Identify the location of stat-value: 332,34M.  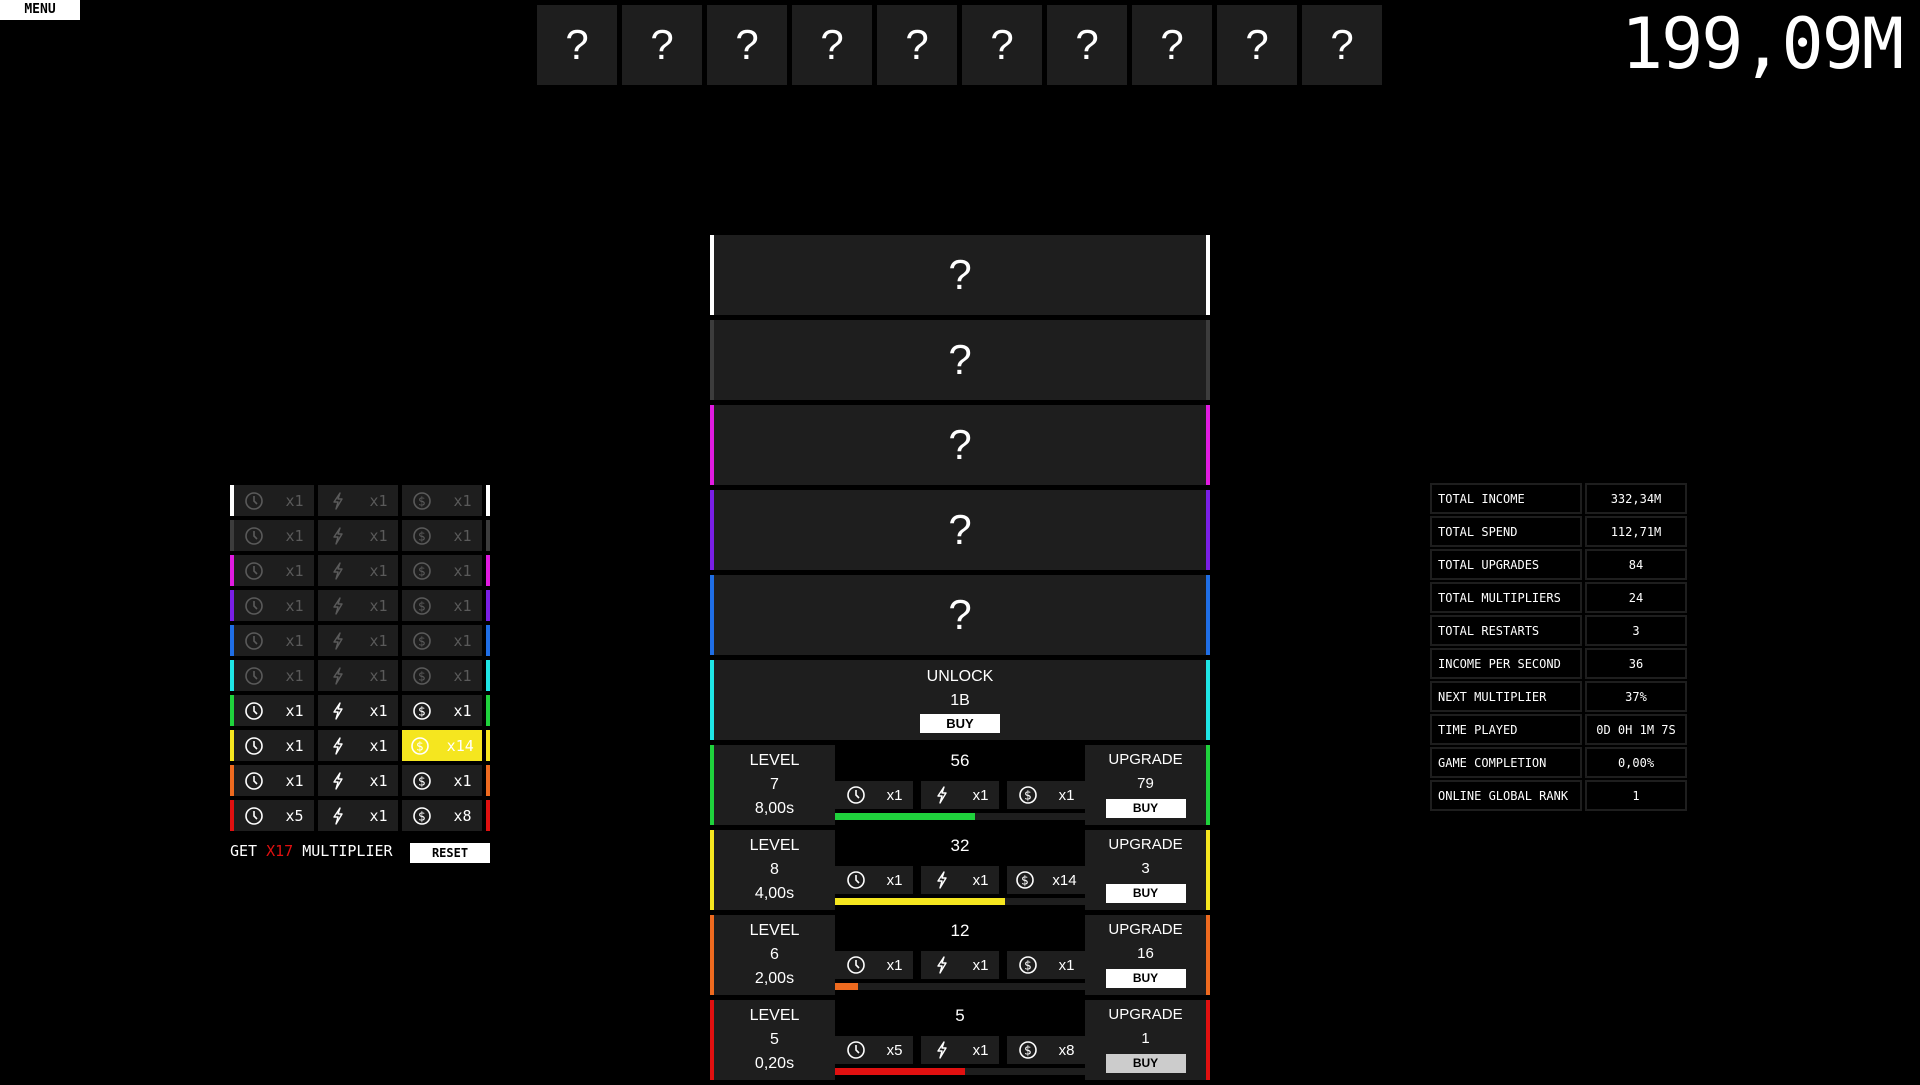
(1636, 498).